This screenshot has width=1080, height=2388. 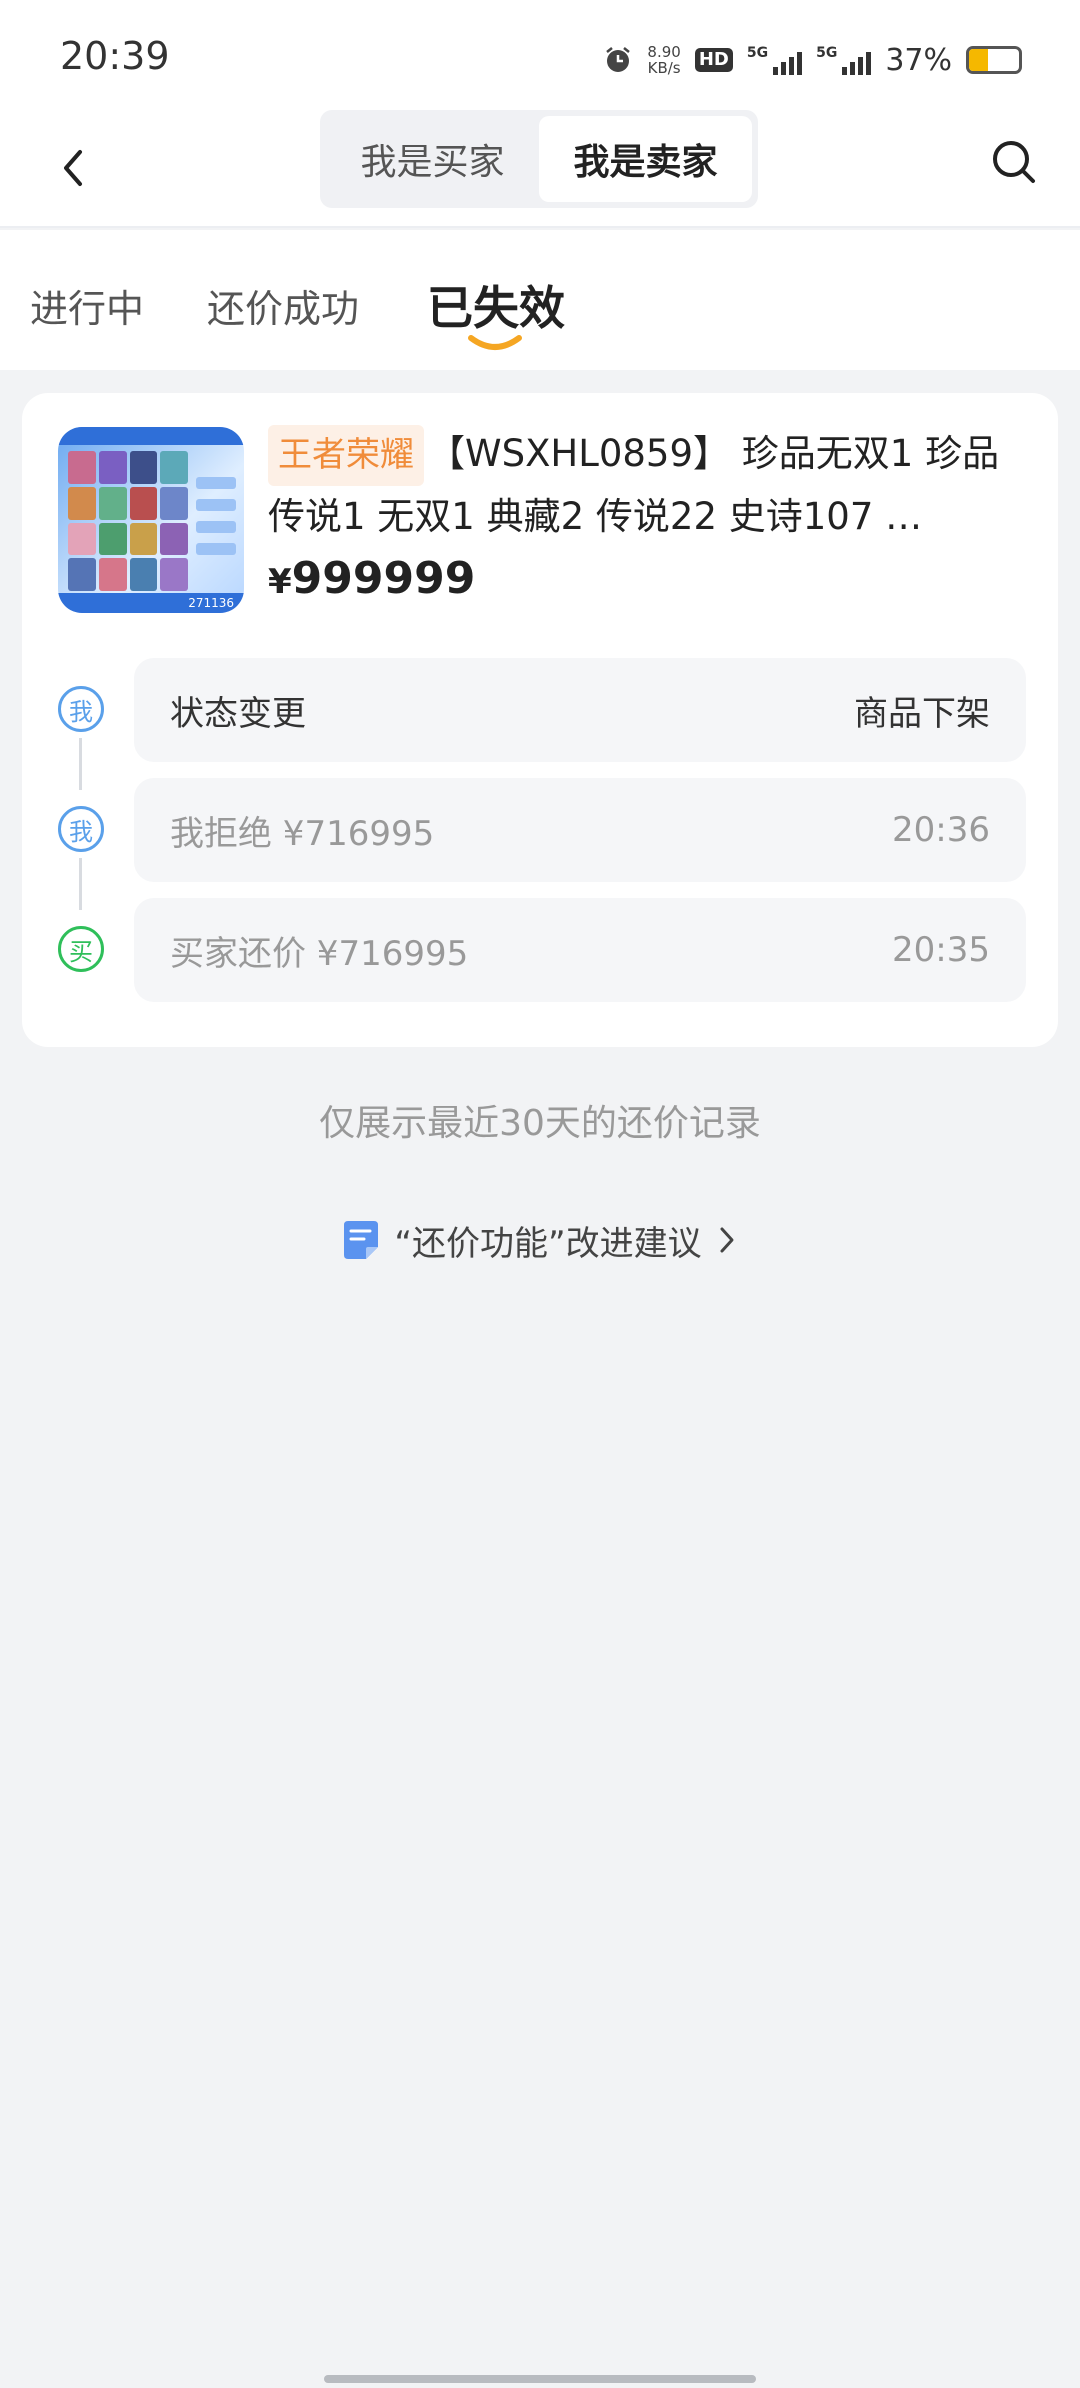 I want to click on item-price: ¥999999, so click(x=371, y=578).